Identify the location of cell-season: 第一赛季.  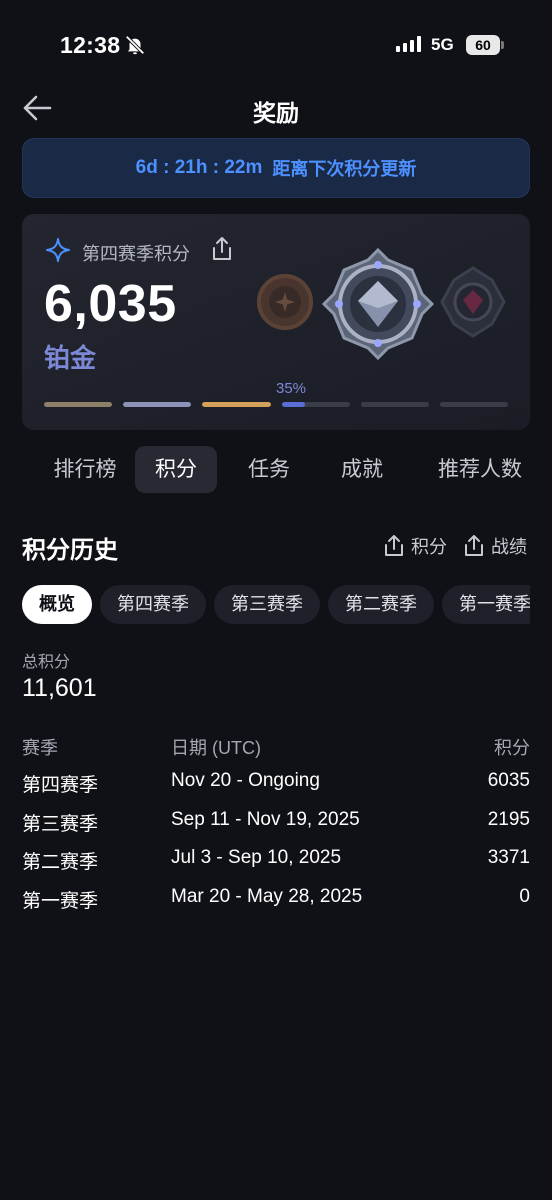
(60, 901).